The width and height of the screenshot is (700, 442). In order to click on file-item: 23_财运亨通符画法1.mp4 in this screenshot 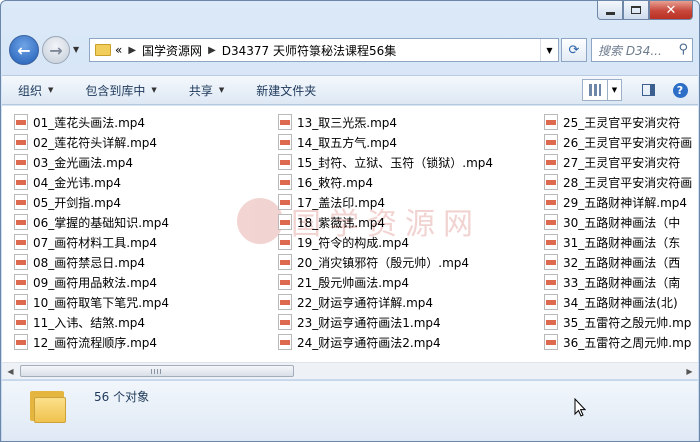, I will do `click(385, 322)`.